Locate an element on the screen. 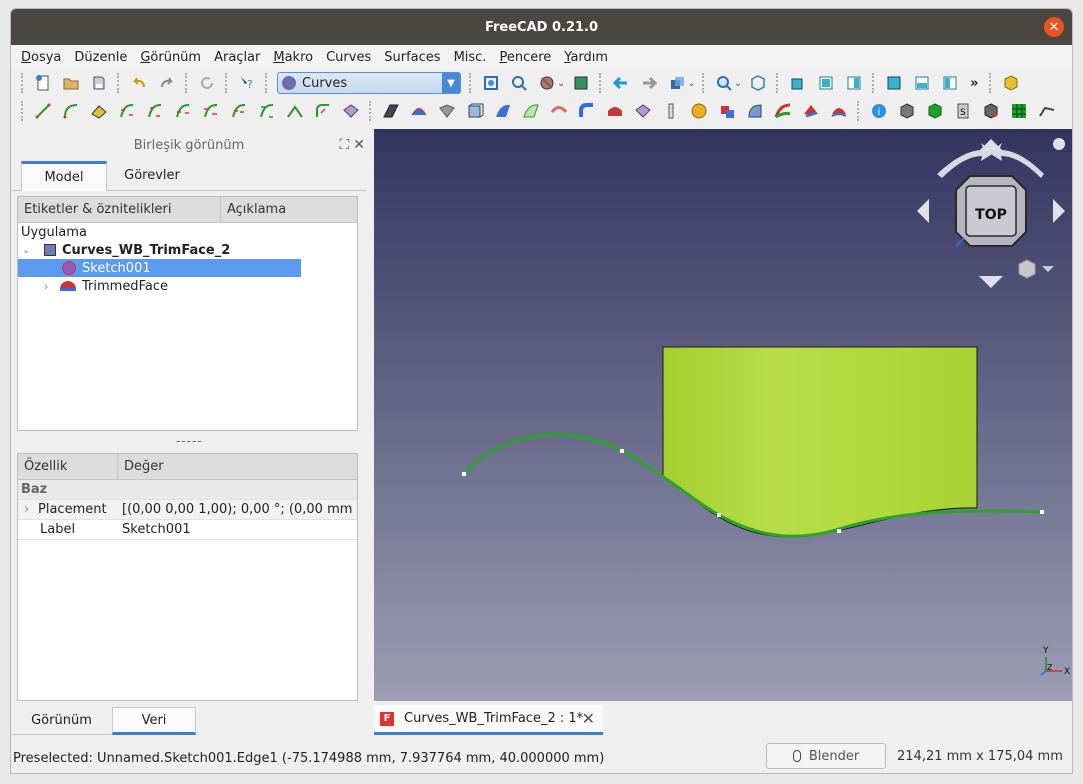  misc-tool-4-button is located at coordinates (991, 111).